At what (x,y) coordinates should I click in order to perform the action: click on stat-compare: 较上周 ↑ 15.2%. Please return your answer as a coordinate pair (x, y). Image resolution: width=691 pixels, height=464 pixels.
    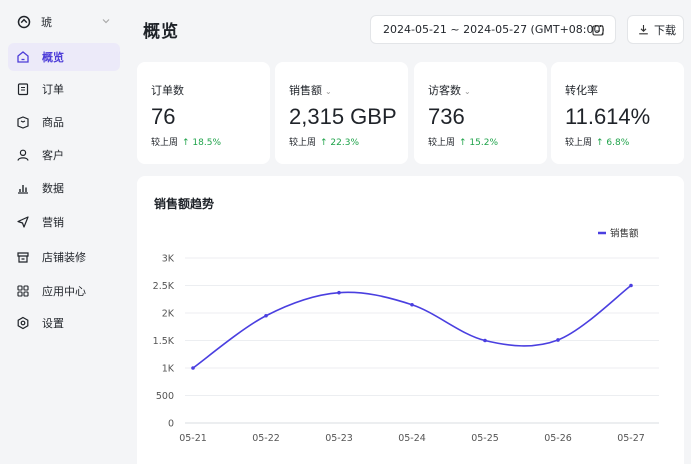
    Looking at the image, I should click on (463, 143).